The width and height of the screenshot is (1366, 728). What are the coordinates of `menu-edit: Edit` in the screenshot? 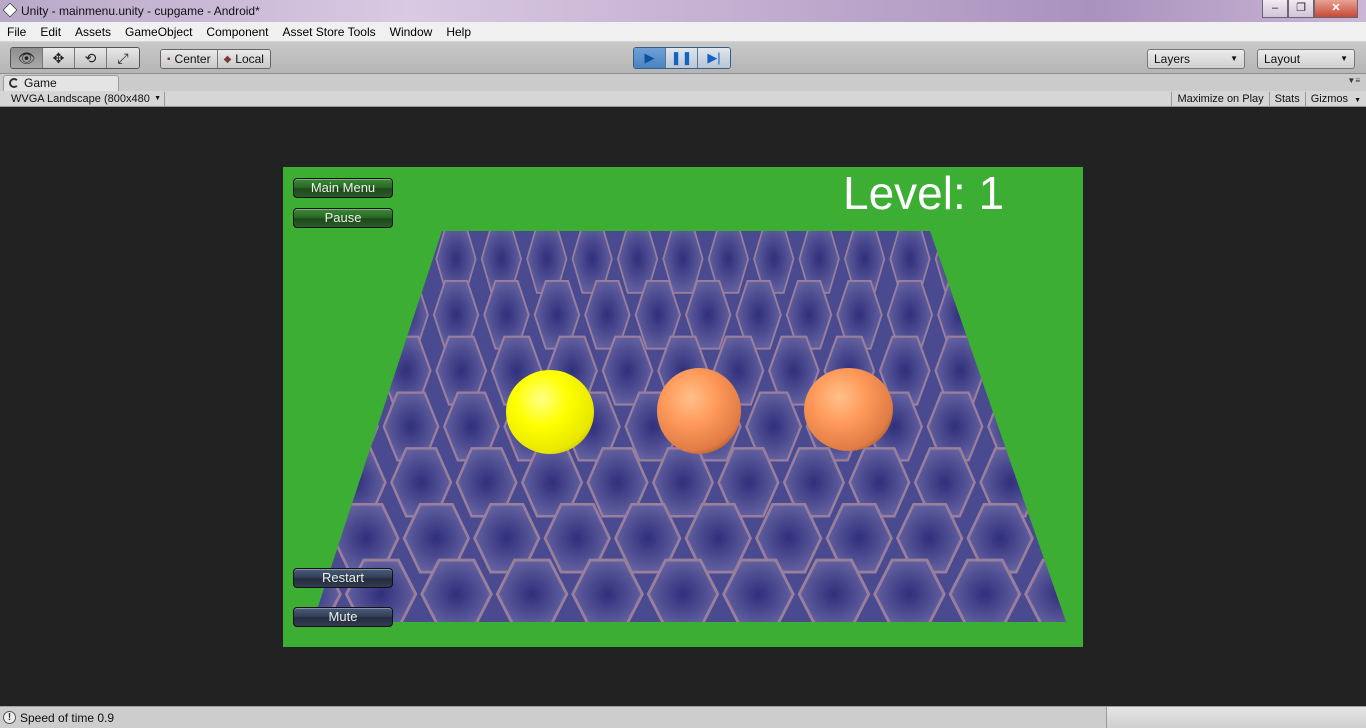 It's located at (50, 32).